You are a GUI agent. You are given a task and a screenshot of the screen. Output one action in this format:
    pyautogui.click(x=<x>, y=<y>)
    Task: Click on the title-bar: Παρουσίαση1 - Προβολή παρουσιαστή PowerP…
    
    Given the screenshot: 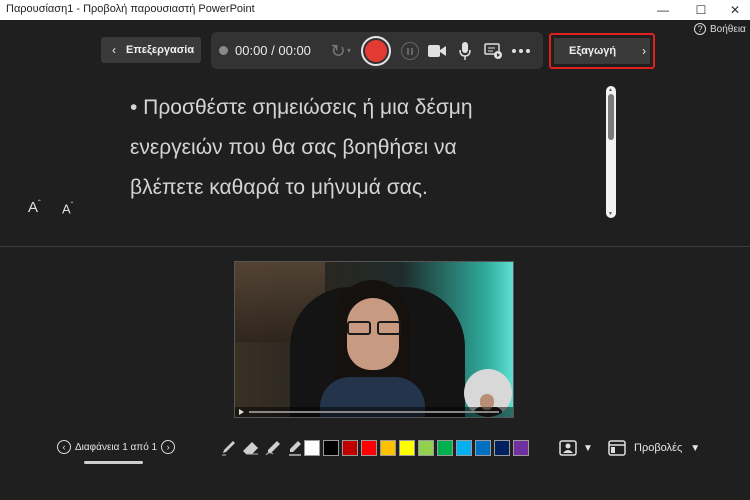 What is the action you would take?
    pyautogui.click(x=375, y=10)
    